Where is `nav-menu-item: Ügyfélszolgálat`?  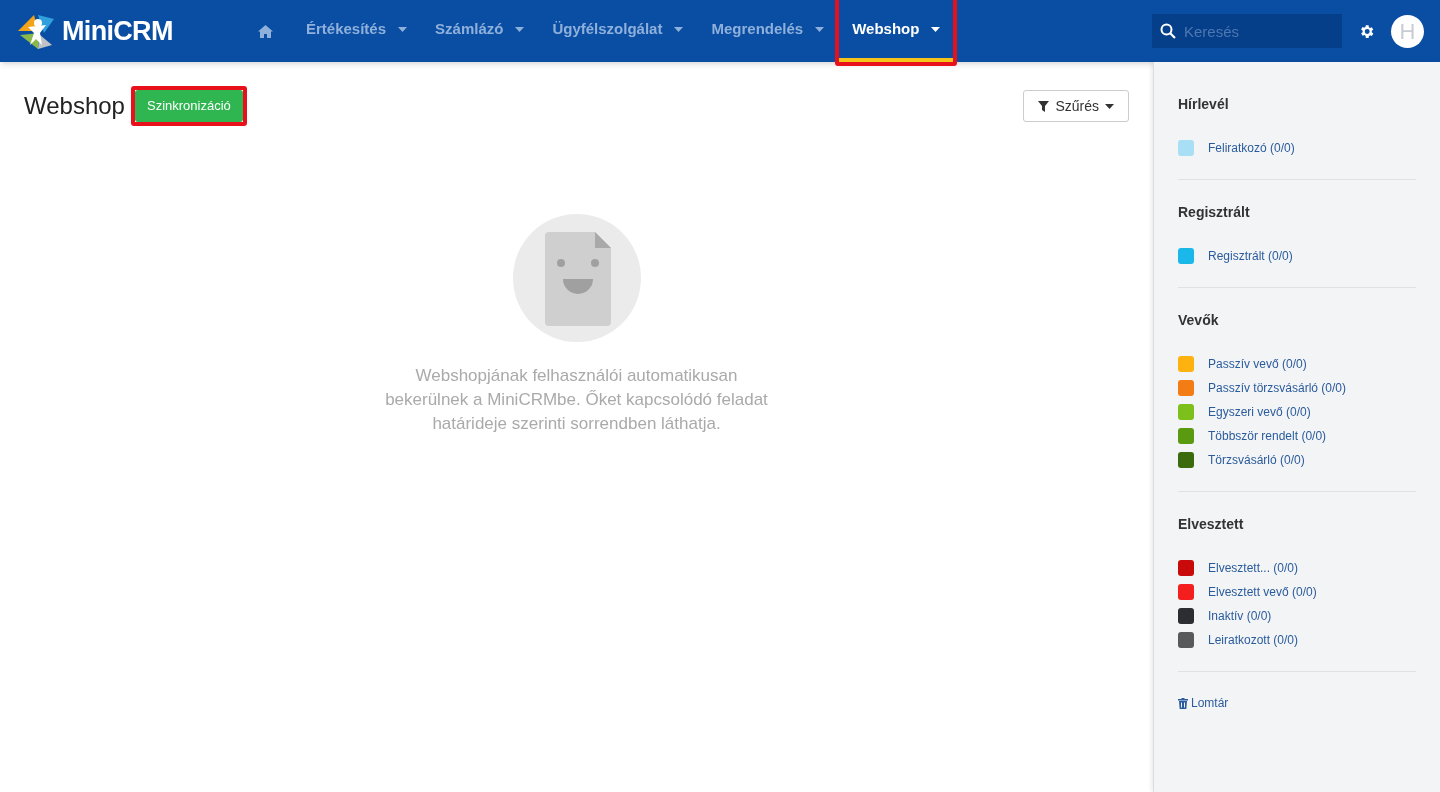 nav-menu-item: Ügyfélszolgálat is located at coordinates (618, 31).